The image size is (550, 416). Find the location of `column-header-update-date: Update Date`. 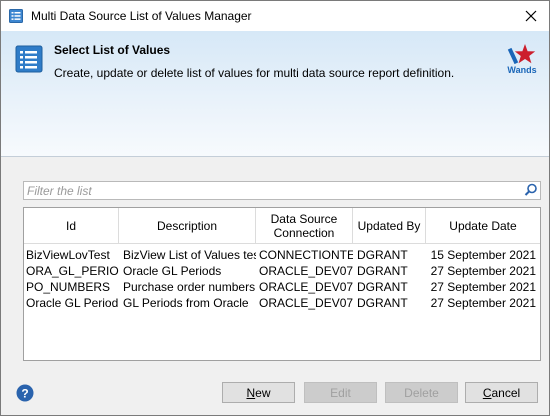

column-header-update-date: Update Date is located at coordinates (483, 226).